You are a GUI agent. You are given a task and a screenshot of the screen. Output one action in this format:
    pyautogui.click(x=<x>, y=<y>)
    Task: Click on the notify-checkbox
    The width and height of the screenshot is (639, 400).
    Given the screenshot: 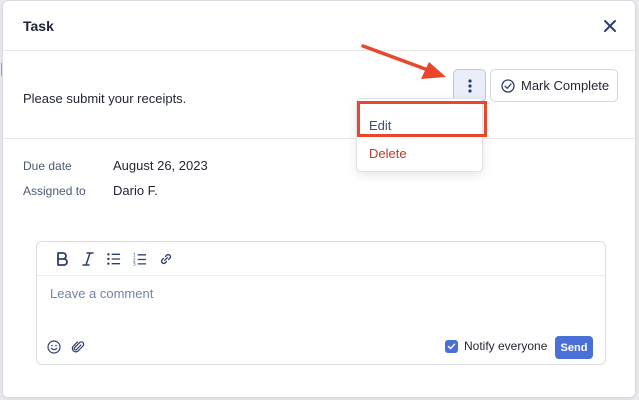 What is the action you would take?
    pyautogui.click(x=451, y=346)
    